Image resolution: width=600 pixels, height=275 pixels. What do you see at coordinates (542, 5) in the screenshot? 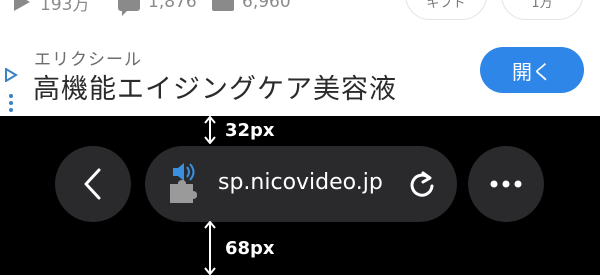
I see `count-button-label: 1万` at bounding box center [542, 5].